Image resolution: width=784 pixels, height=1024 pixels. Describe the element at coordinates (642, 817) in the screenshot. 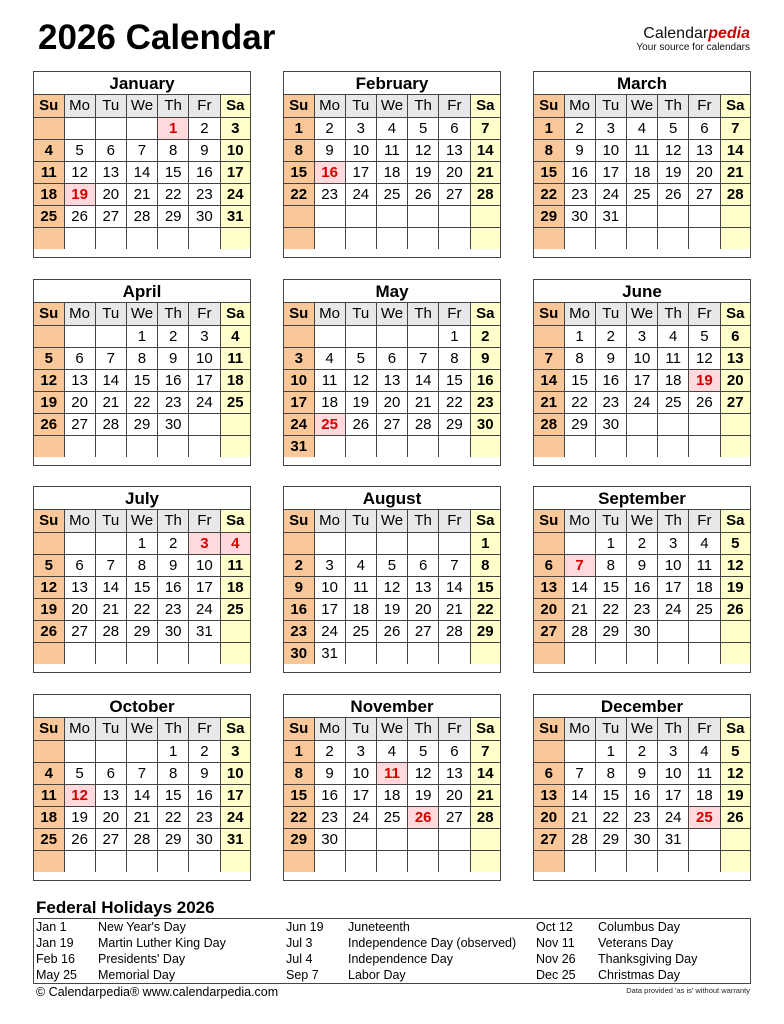

I see `week-row: 20 21 22 23 24 25 26` at that location.